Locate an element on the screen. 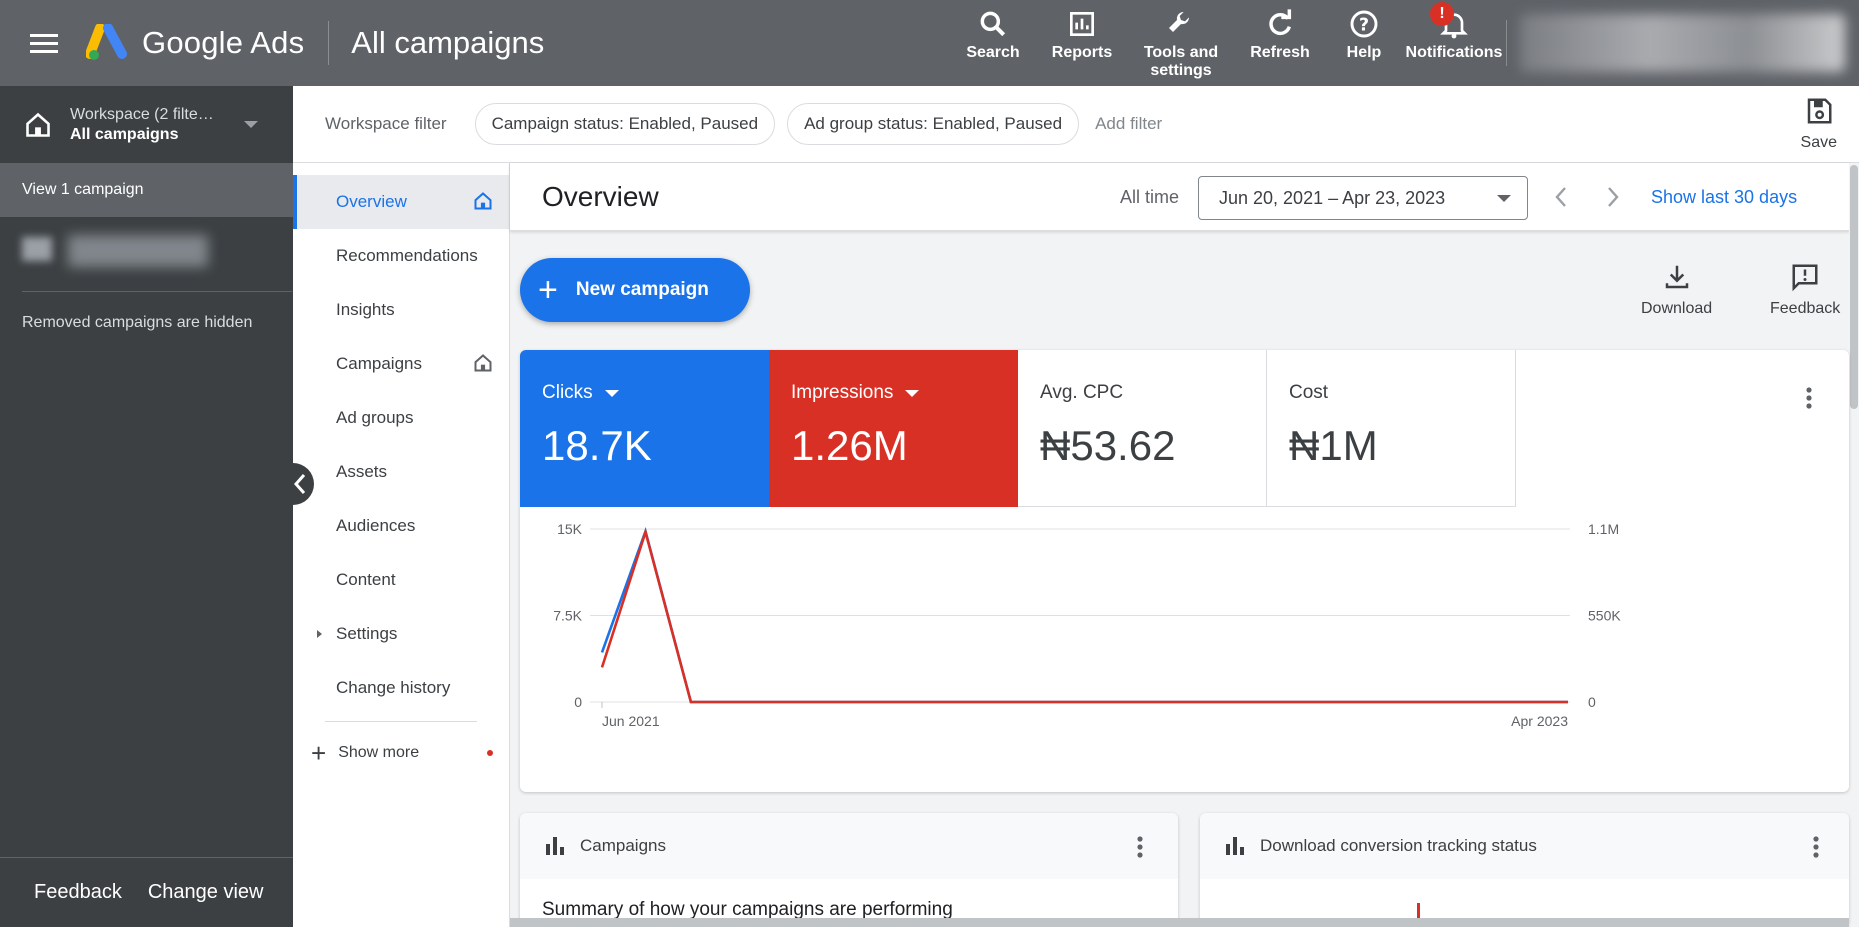  feedback-button: Feedback is located at coordinates (1805, 290).